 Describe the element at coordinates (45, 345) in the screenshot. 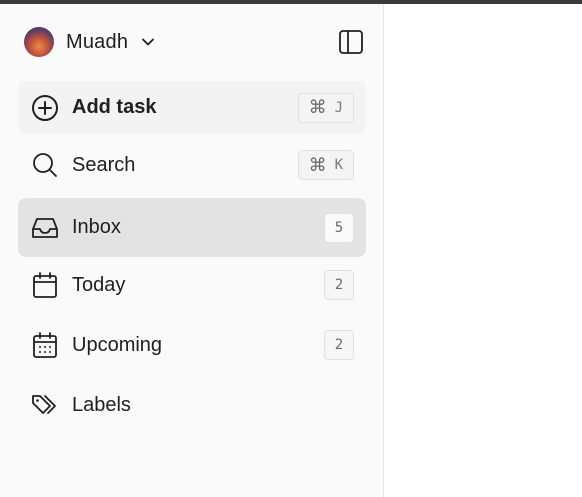

I see `calendar-grid-icon` at that location.